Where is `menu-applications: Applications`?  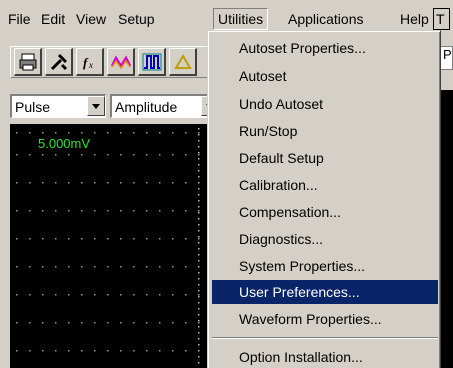
menu-applications: Applications is located at coordinates (326, 19).